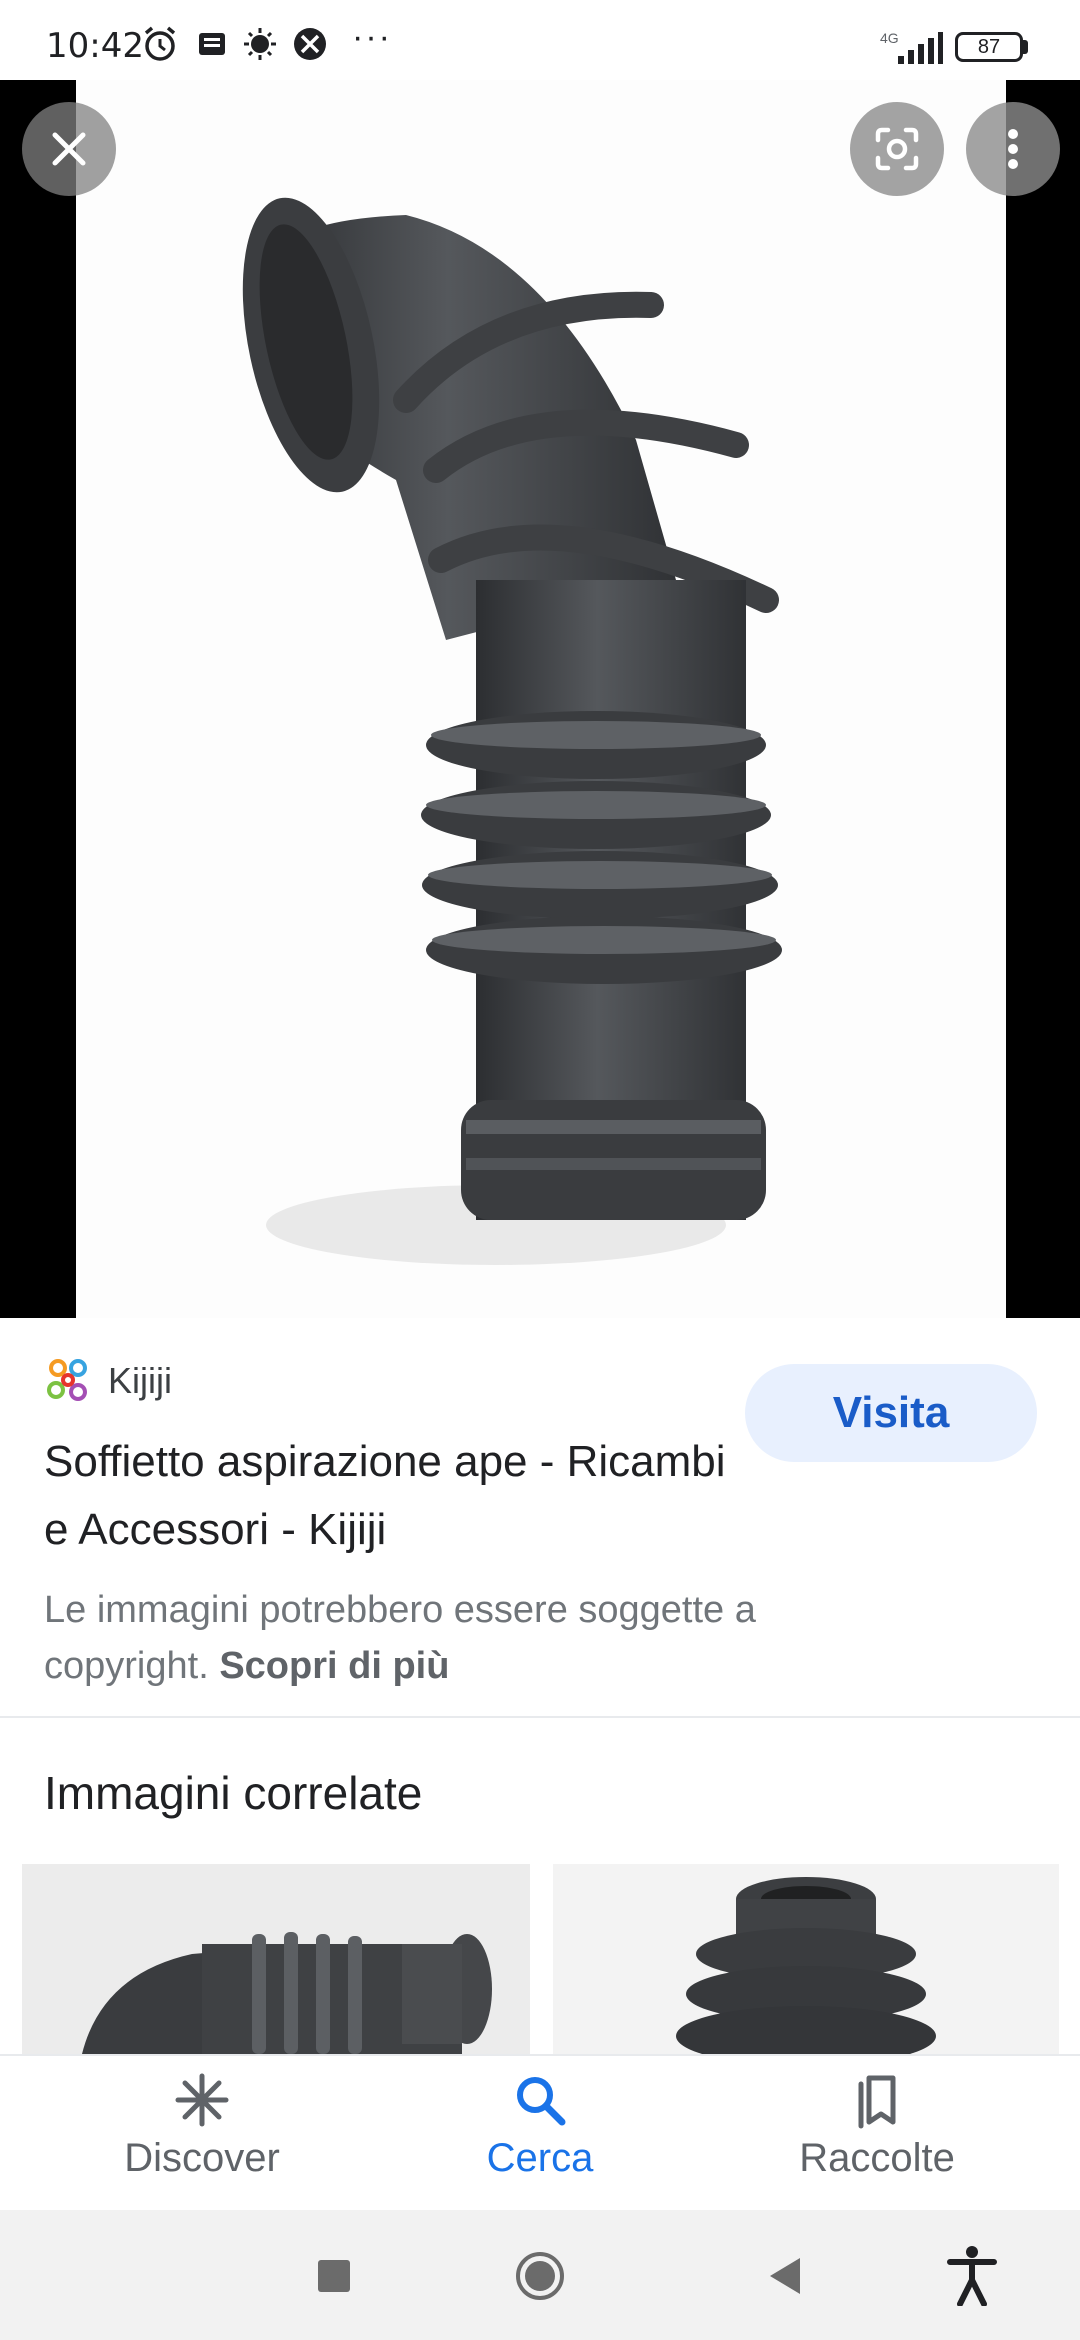  What do you see at coordinates (160, 43) in the screenshot?
I see `alarm-icon` at bounding box center [160, 43].